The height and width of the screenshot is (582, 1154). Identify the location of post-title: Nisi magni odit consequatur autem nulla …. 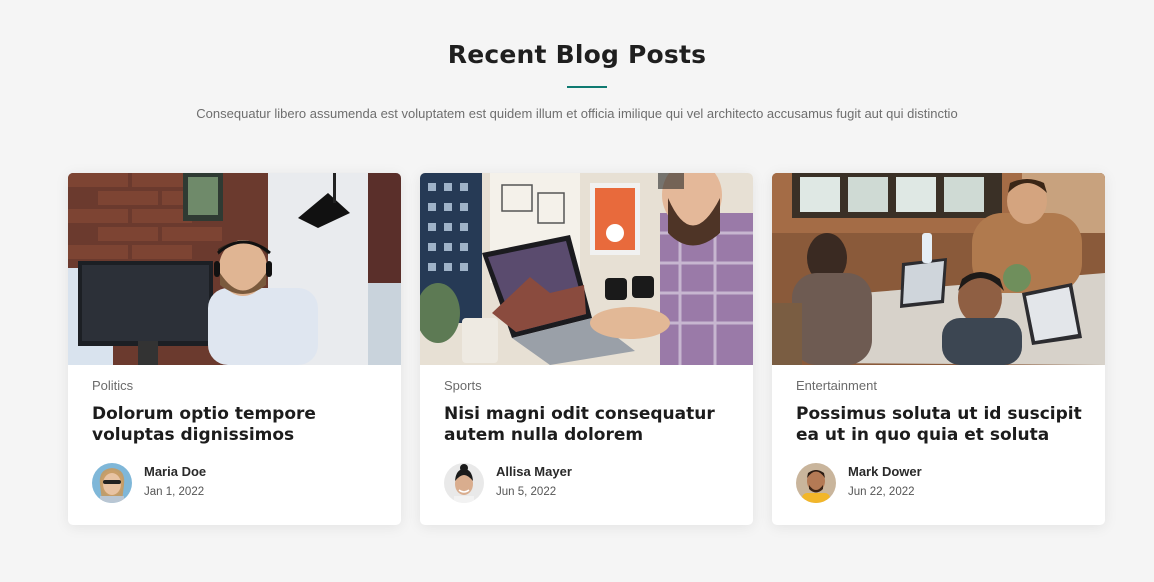
(589, 425).